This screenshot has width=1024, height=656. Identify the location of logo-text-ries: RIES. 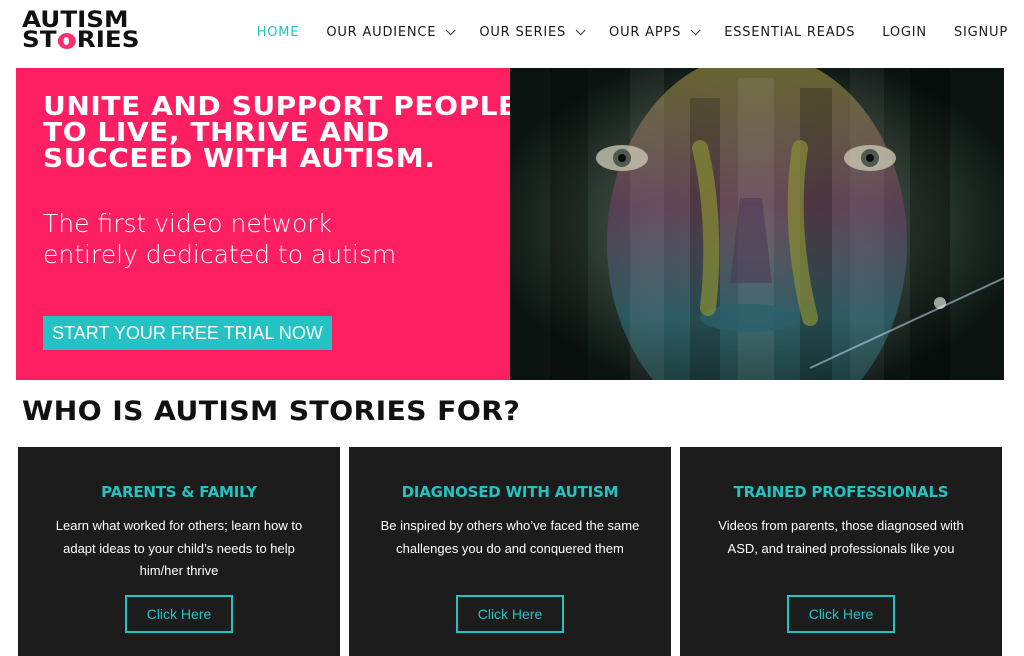
(108, 40).